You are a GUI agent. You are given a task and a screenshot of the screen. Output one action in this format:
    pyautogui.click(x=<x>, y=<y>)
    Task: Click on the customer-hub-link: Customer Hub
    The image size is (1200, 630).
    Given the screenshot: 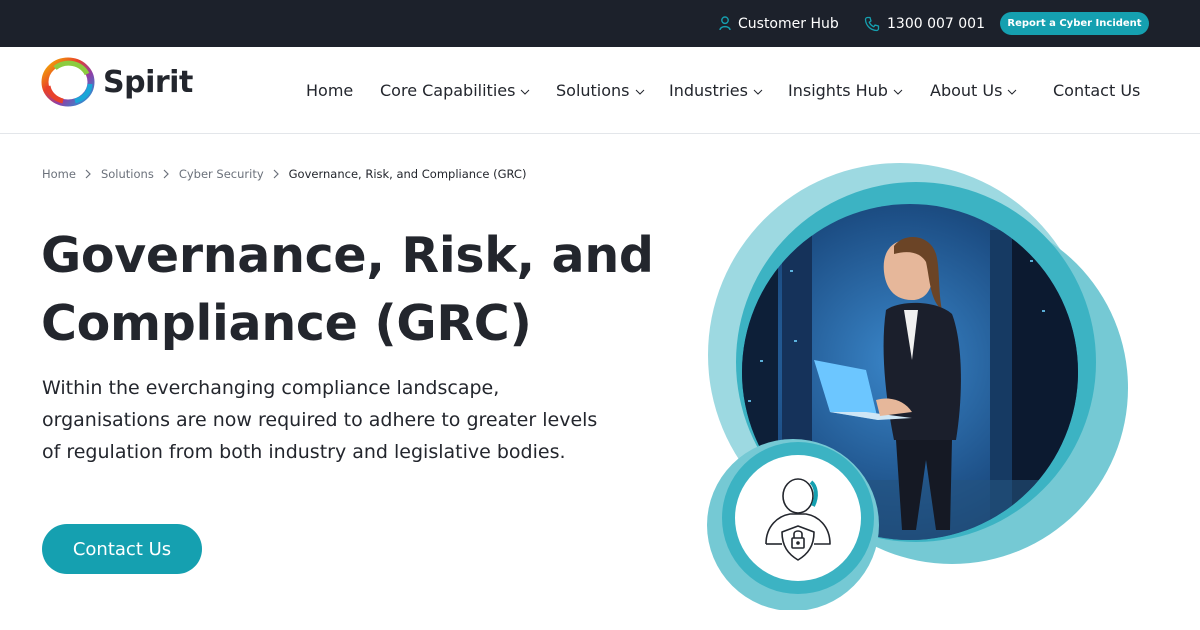 What is the action you would take?
    pyautogui.click(x=779, y=23)
    